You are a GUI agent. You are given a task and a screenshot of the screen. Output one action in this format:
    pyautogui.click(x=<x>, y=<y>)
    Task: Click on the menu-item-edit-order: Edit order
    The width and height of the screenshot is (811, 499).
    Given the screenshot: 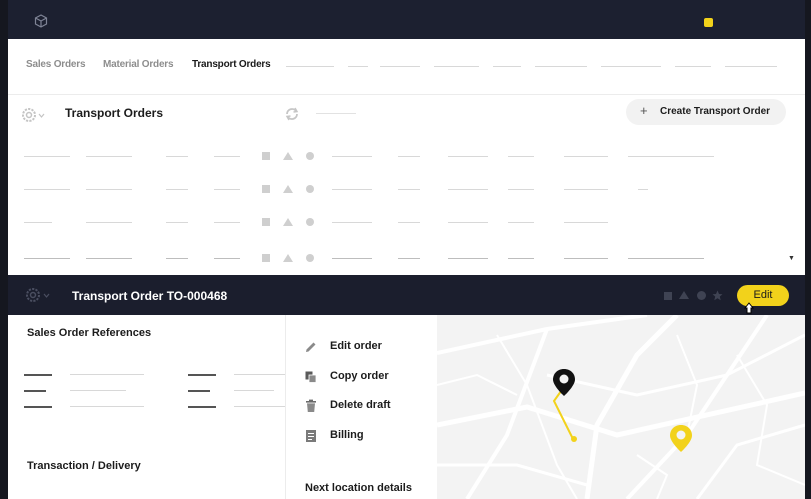 What is the action you would take?
    pyautogui.click(x=366, y=348)
    